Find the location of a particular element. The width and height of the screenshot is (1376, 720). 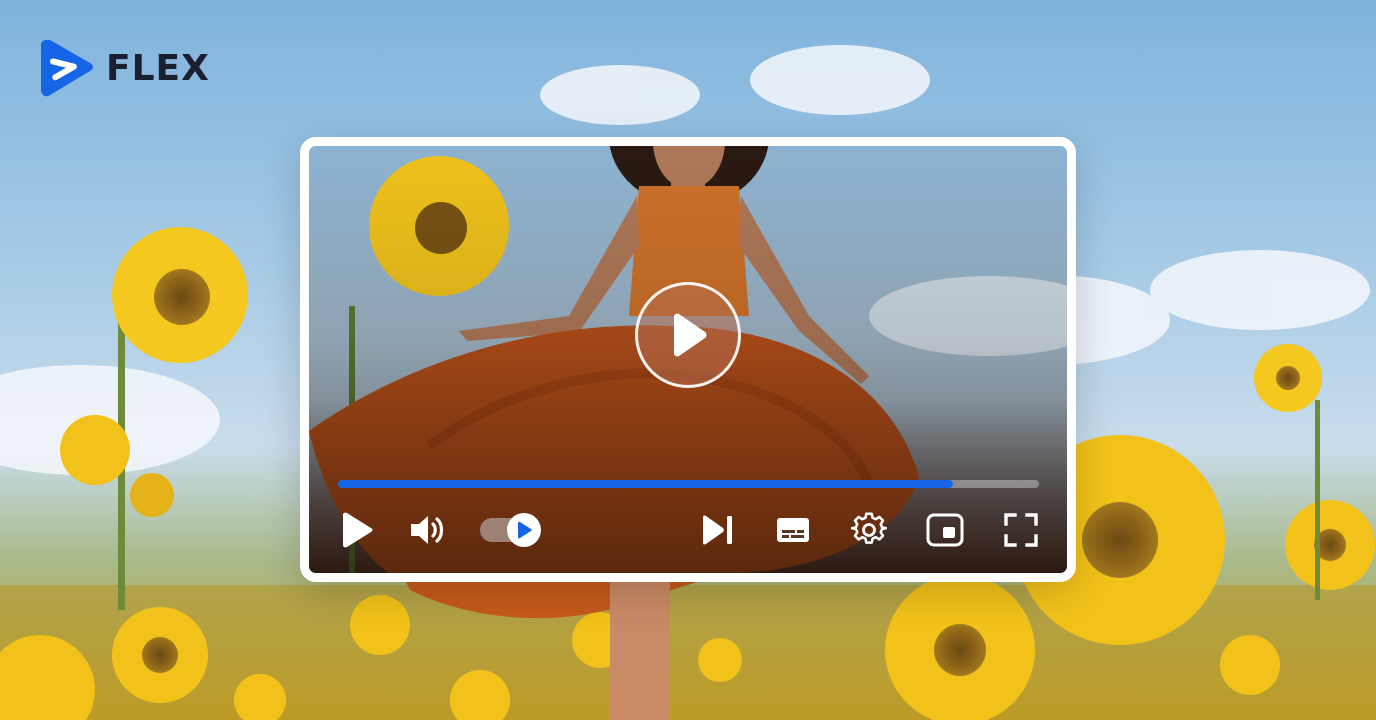

captions-icon is located at coordinates (793, 530).